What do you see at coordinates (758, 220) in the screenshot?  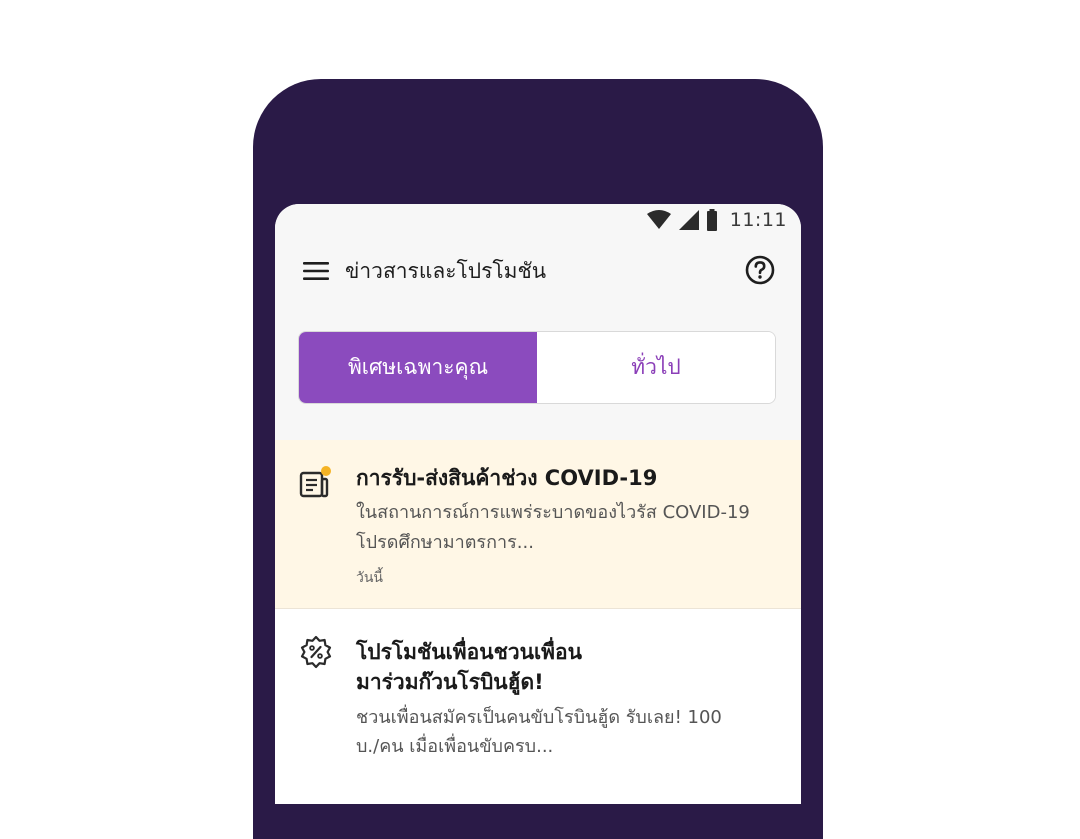 I see `status-time: 11:11` at bounding box center [758, 220].